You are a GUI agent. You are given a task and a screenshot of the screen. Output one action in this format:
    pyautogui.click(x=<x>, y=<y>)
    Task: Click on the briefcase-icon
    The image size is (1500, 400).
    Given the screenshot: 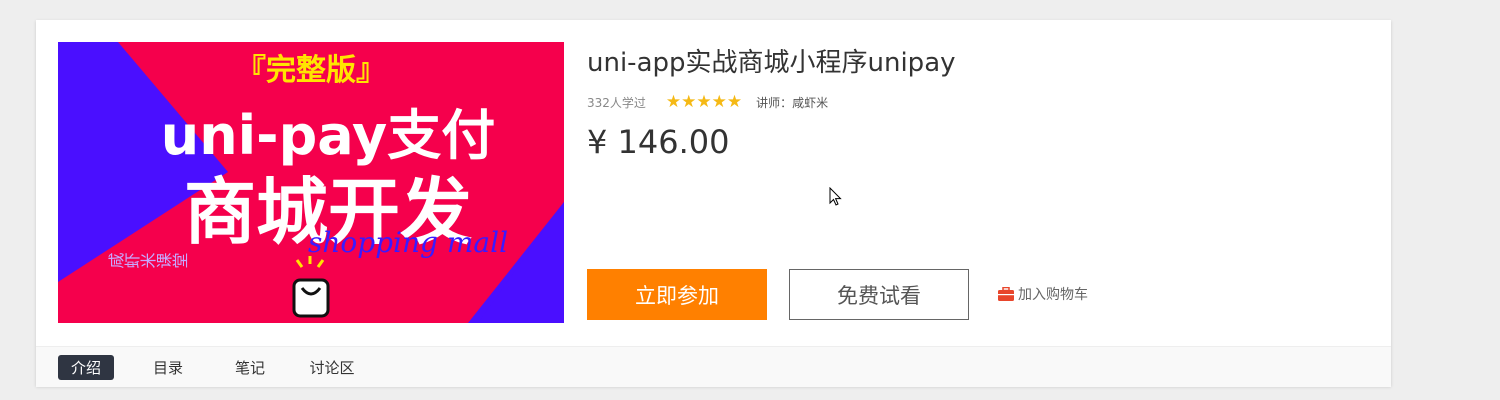 What is the action you would take?
    pyautogui.click(x=1006, y=294)
    